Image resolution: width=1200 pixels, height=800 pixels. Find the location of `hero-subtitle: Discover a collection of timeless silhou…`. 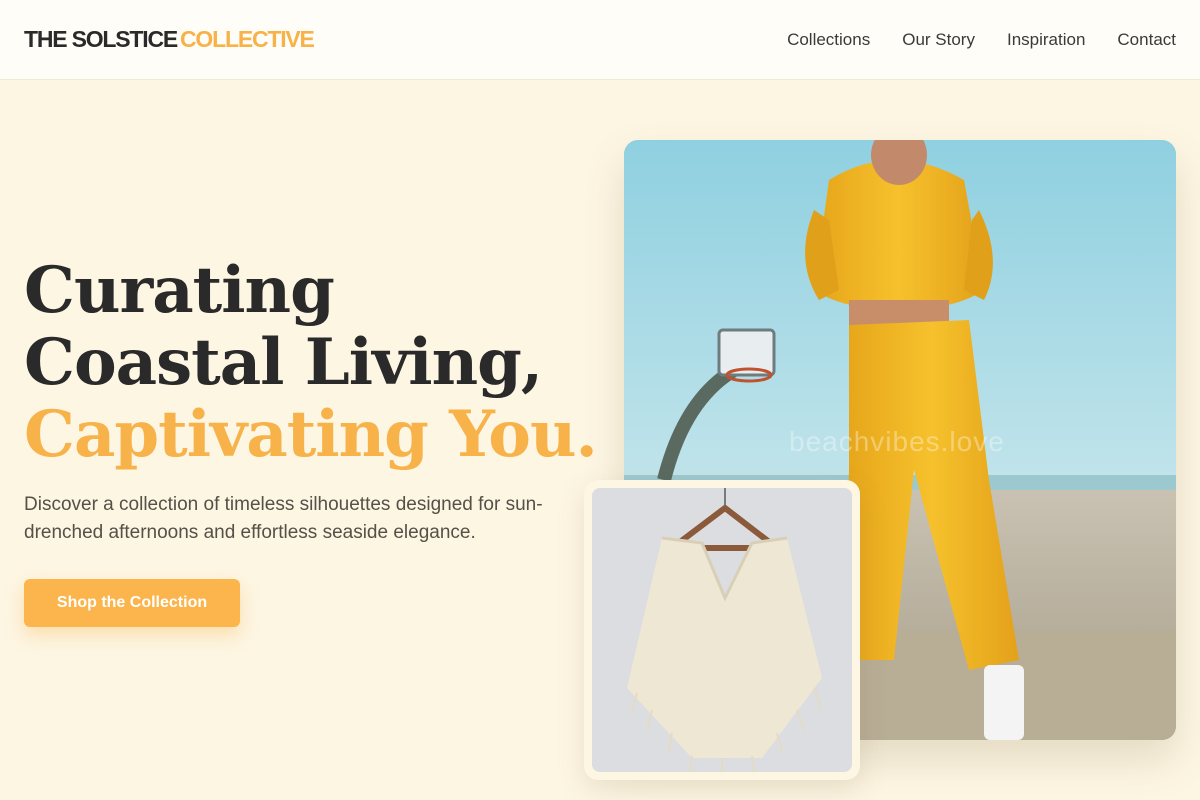

hero-subtitle: Discover a collection of timeless silhou… is located at coordinates (283, 518).